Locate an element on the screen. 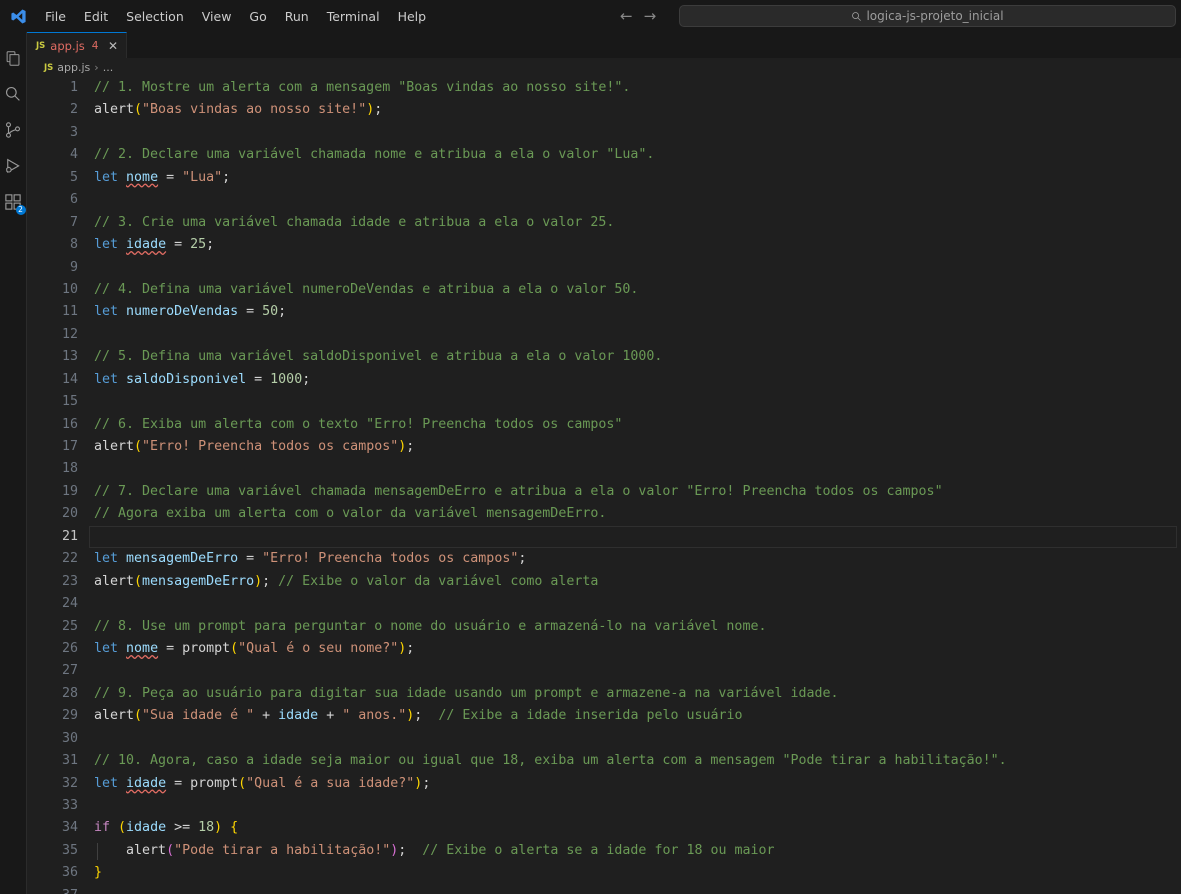 This screenshot has width=1181, height=894. code-line: 2 alert("Boas vindas ao nosso site!"); is located at coordinates (604, 110).